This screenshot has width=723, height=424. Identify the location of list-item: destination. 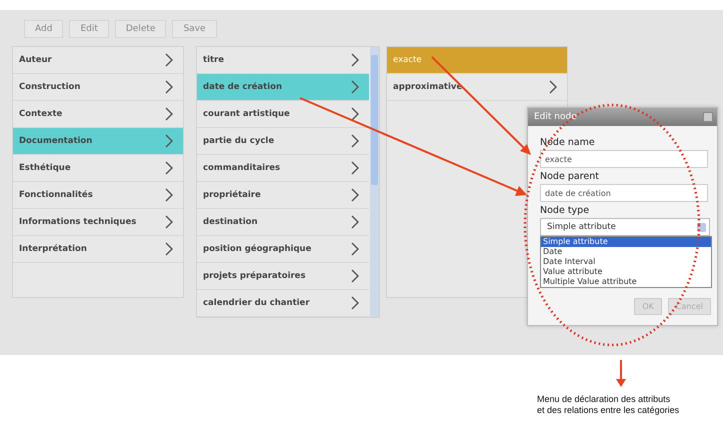
(283, 222).